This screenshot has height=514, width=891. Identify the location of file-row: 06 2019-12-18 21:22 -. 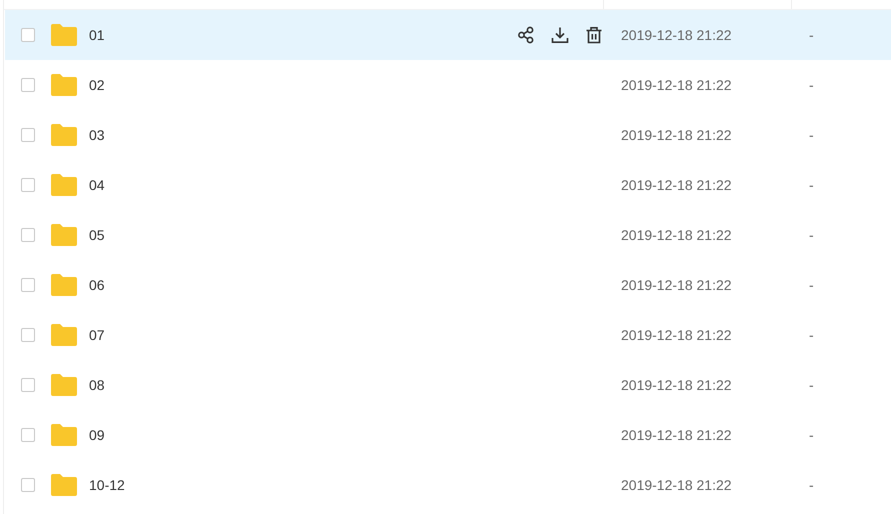
(448, 285).